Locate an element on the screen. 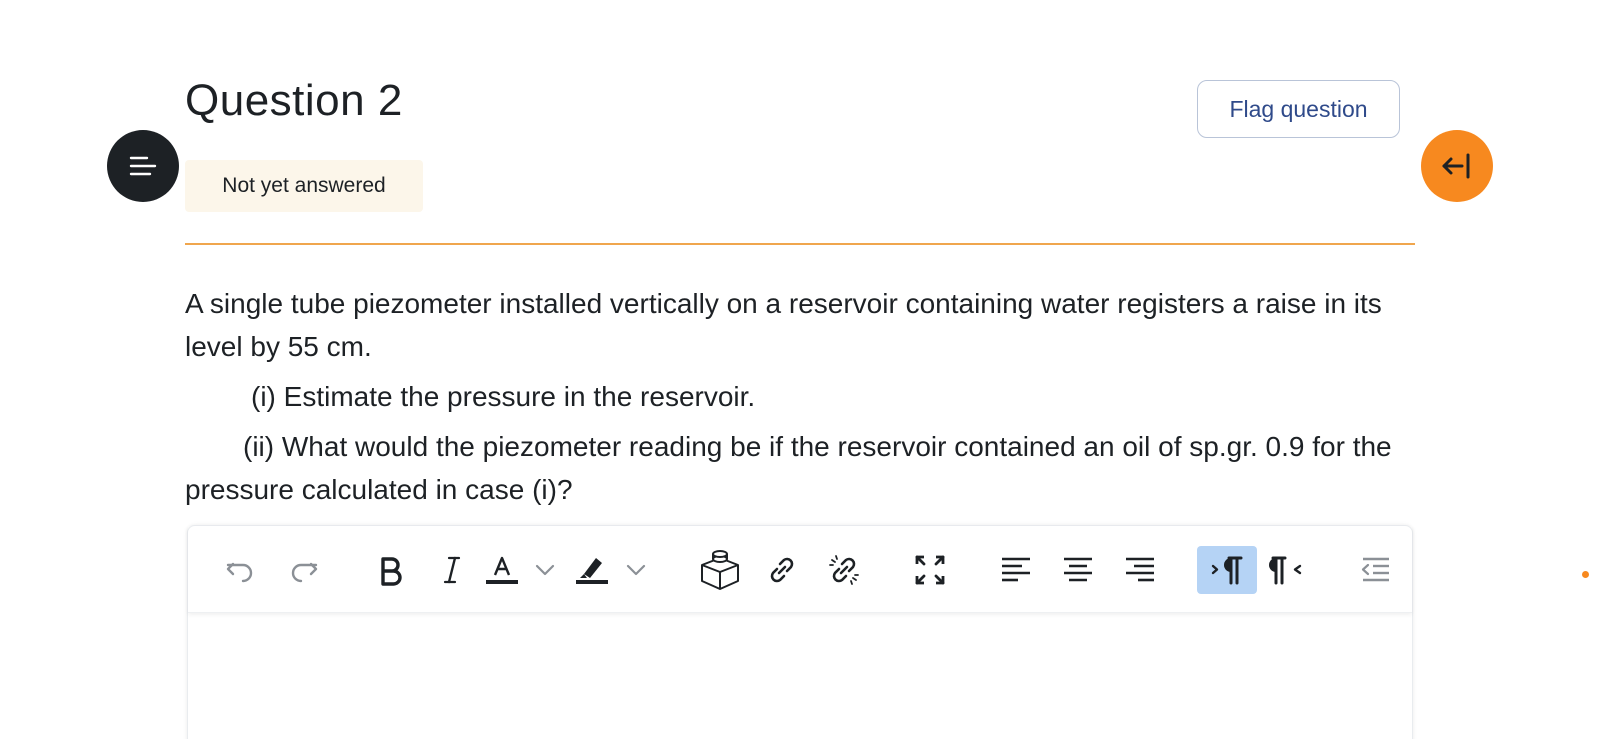 The height and width of the screenshot is (739, 1600). text-color-icon is located at coordinates (502, 570).